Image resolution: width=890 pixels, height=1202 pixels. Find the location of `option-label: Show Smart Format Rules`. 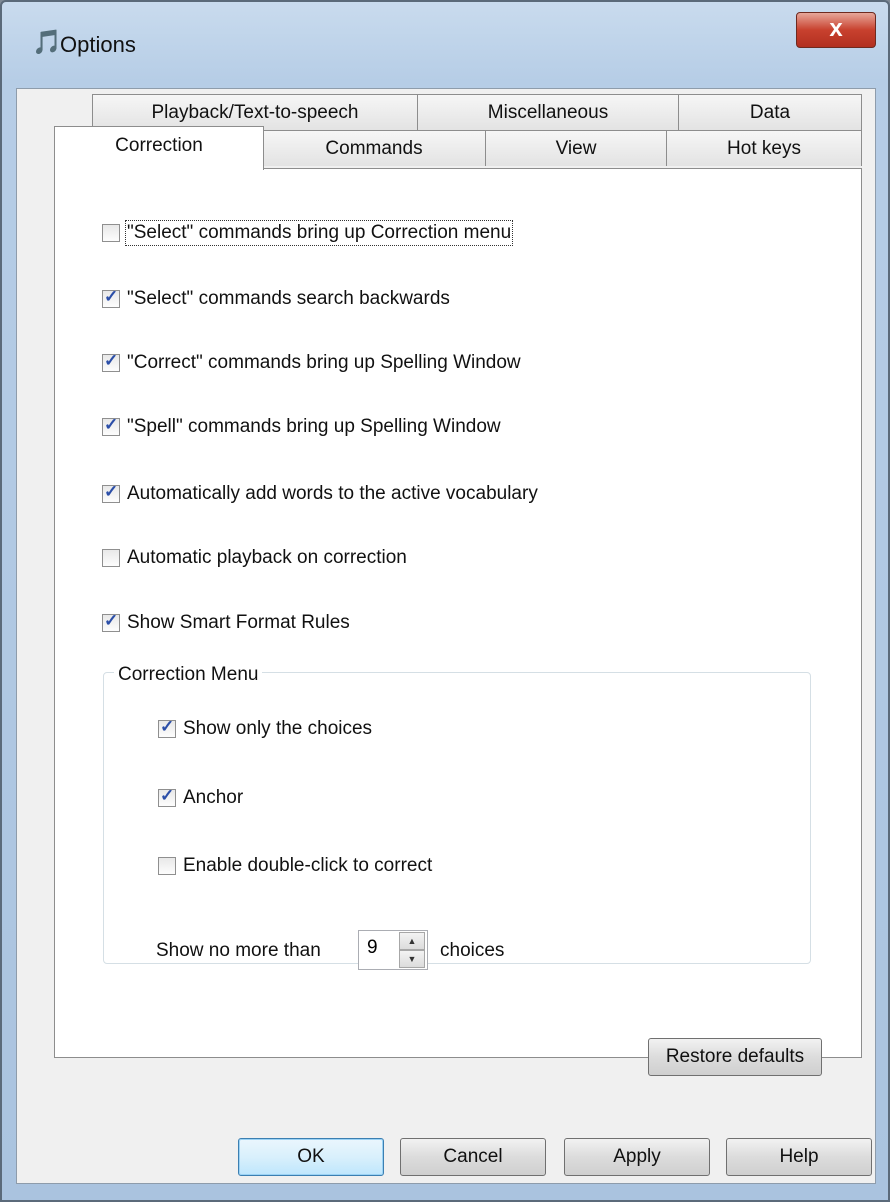

option-label: Show Smart Format Rules is located at coordinates (238, 622).